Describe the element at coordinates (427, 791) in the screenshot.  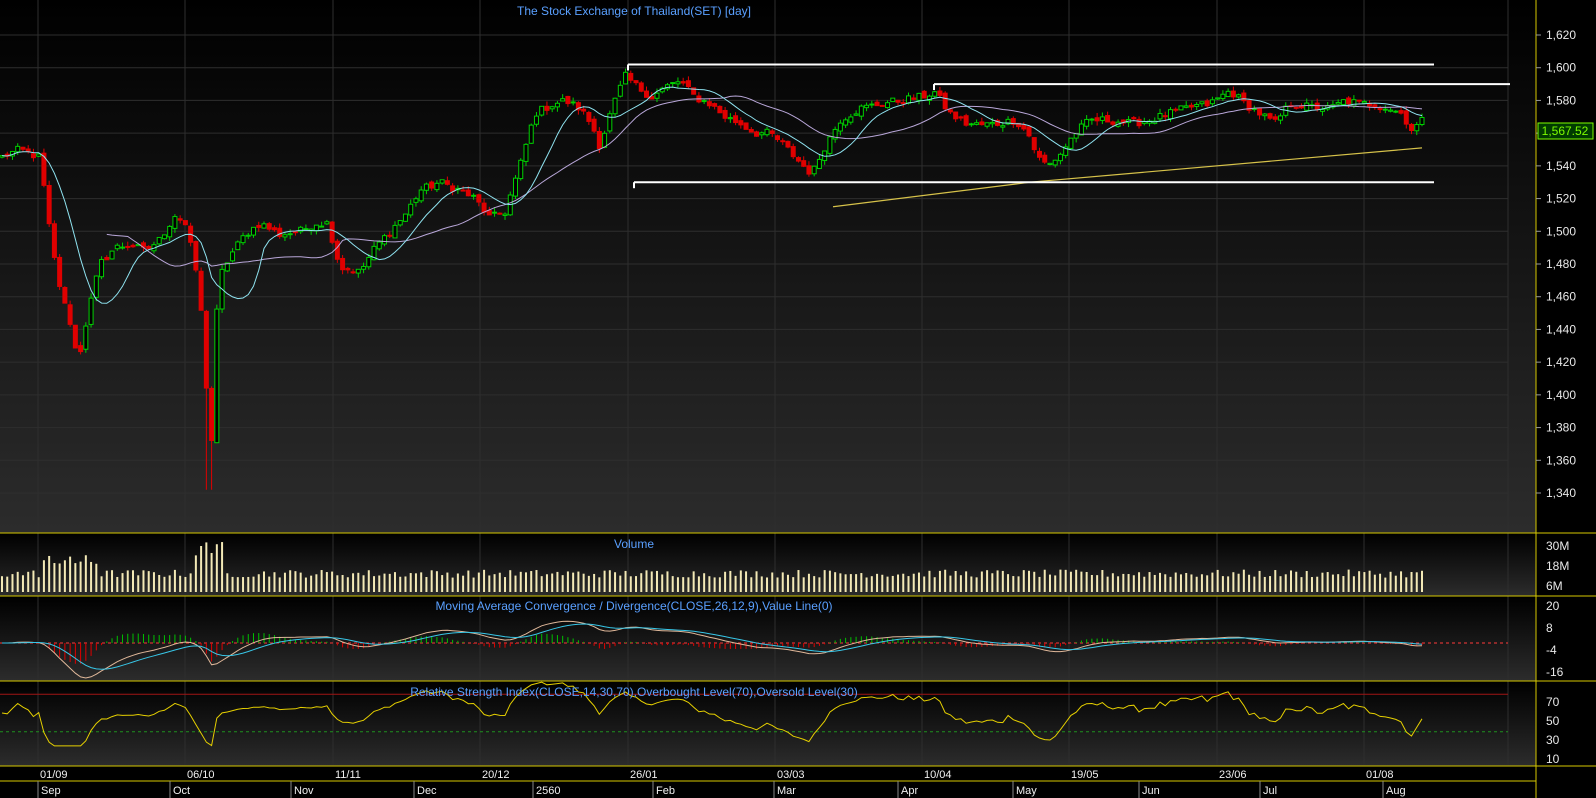
I see `date-axis-lower-label: Dec` at that location.